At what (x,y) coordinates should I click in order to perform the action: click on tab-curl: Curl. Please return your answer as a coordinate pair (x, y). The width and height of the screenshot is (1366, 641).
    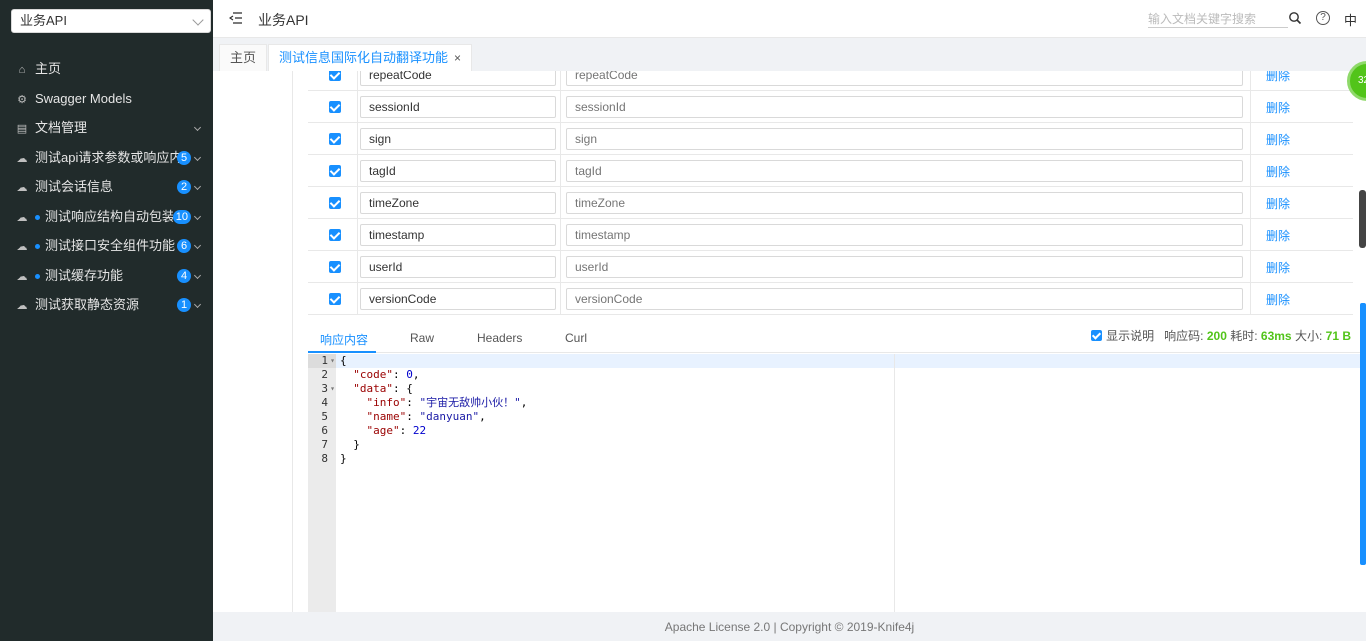
    Looking at the image, I should click on (576, 338).